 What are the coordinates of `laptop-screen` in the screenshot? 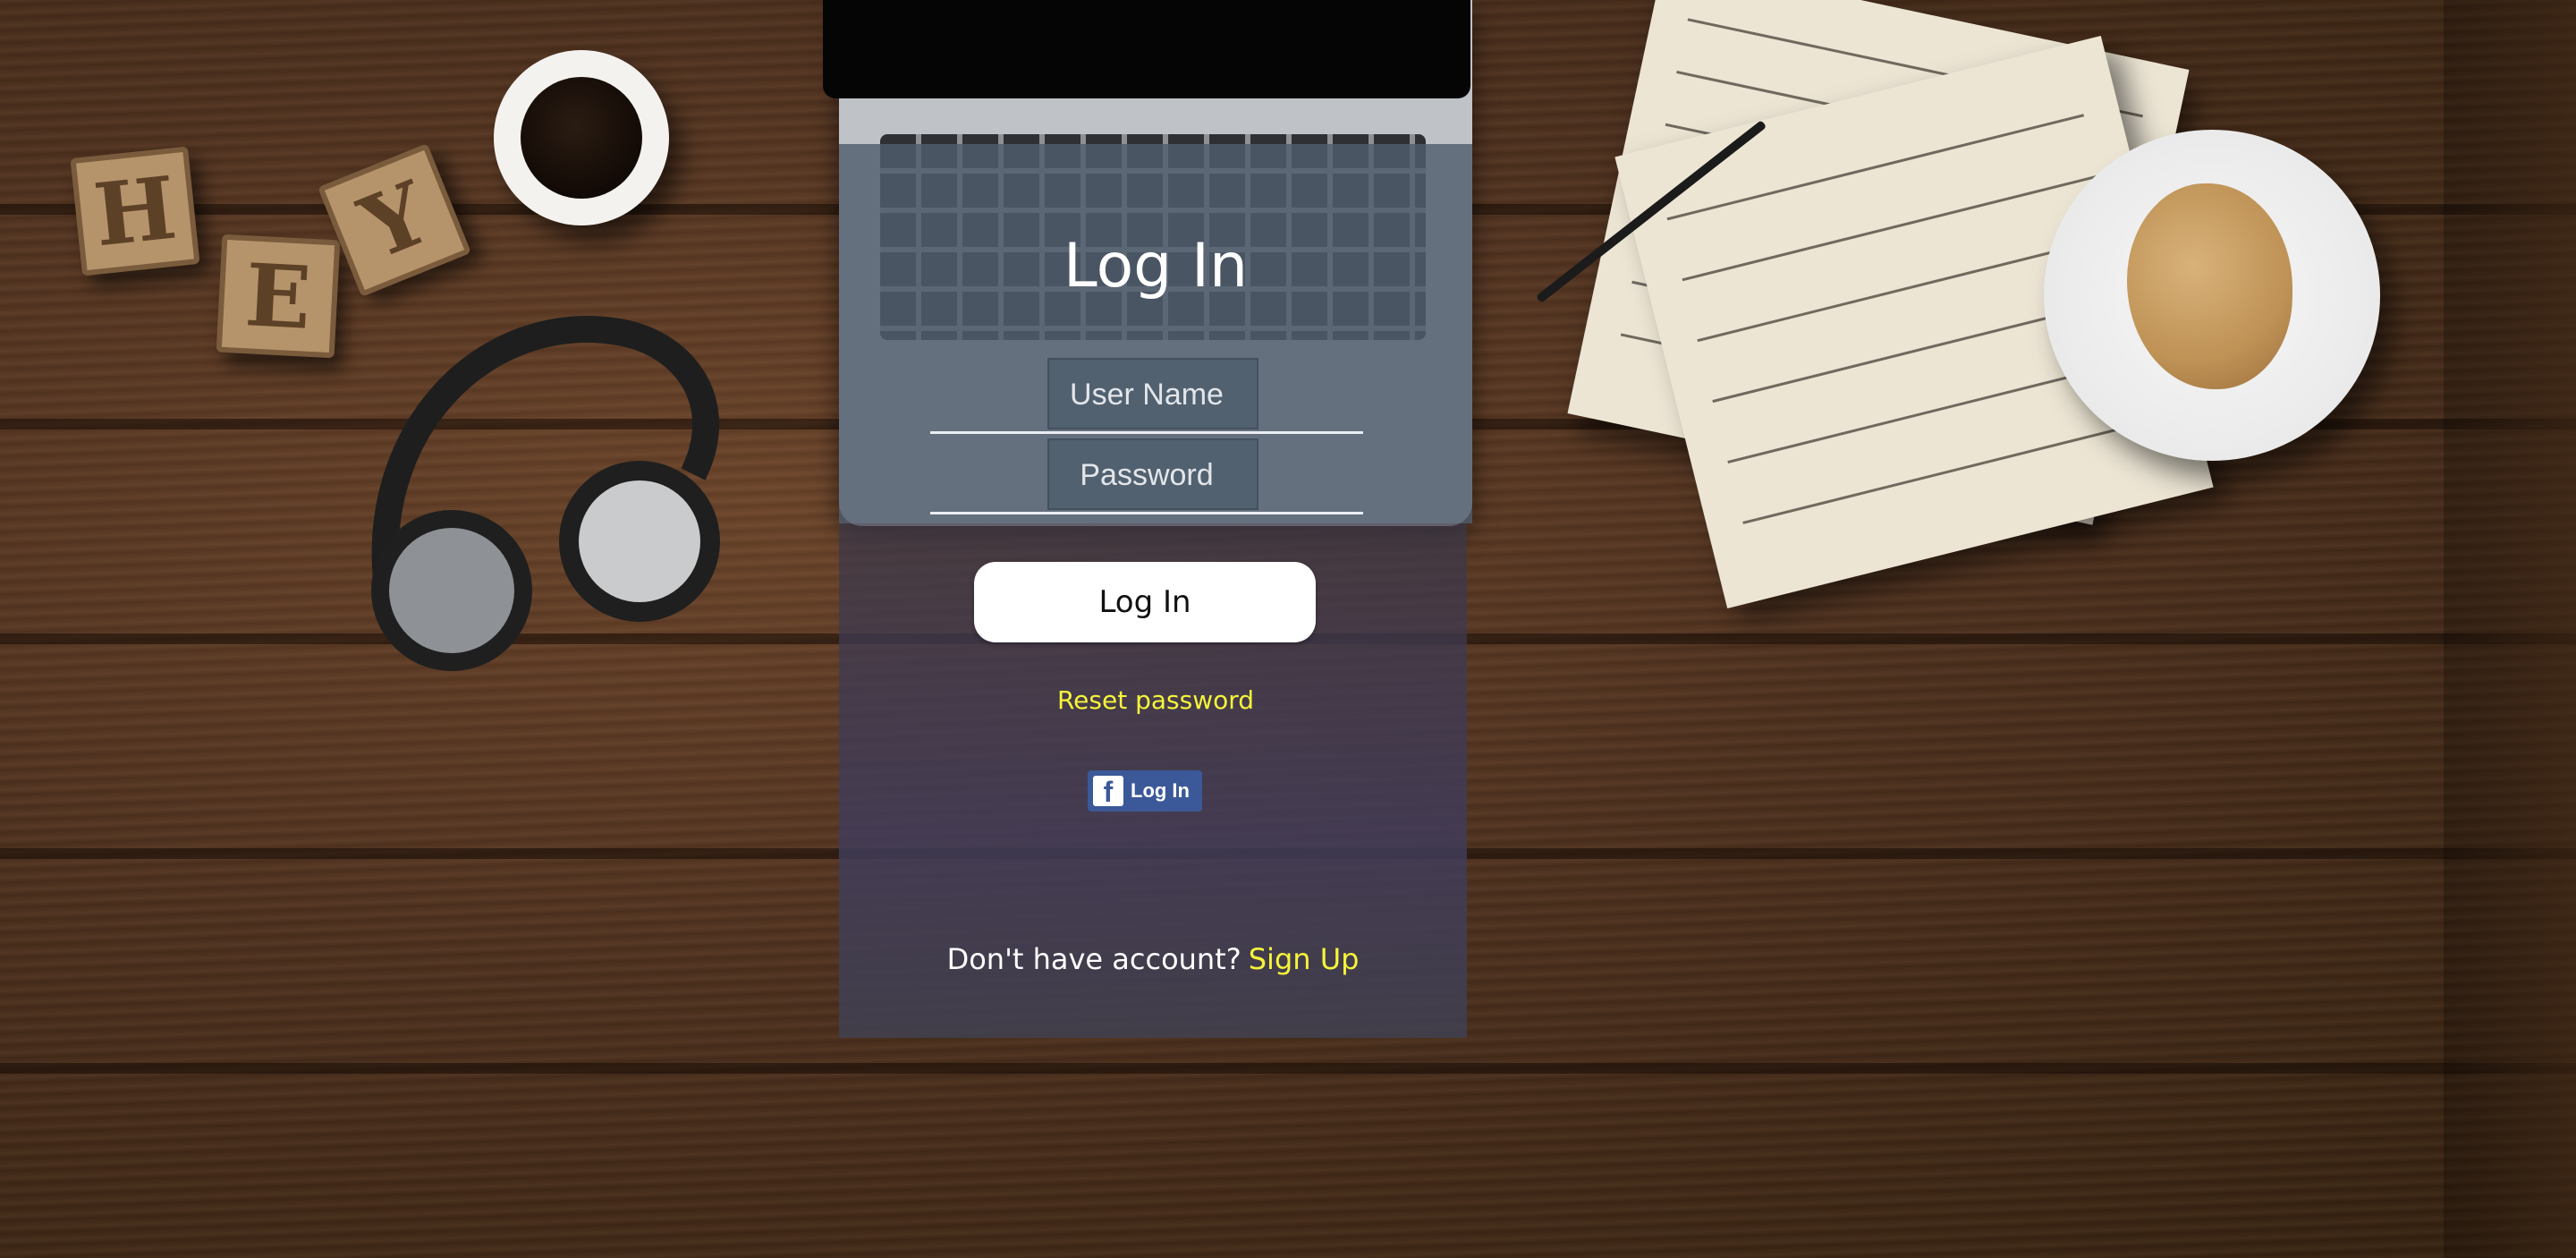 It's located at (1146, 49).